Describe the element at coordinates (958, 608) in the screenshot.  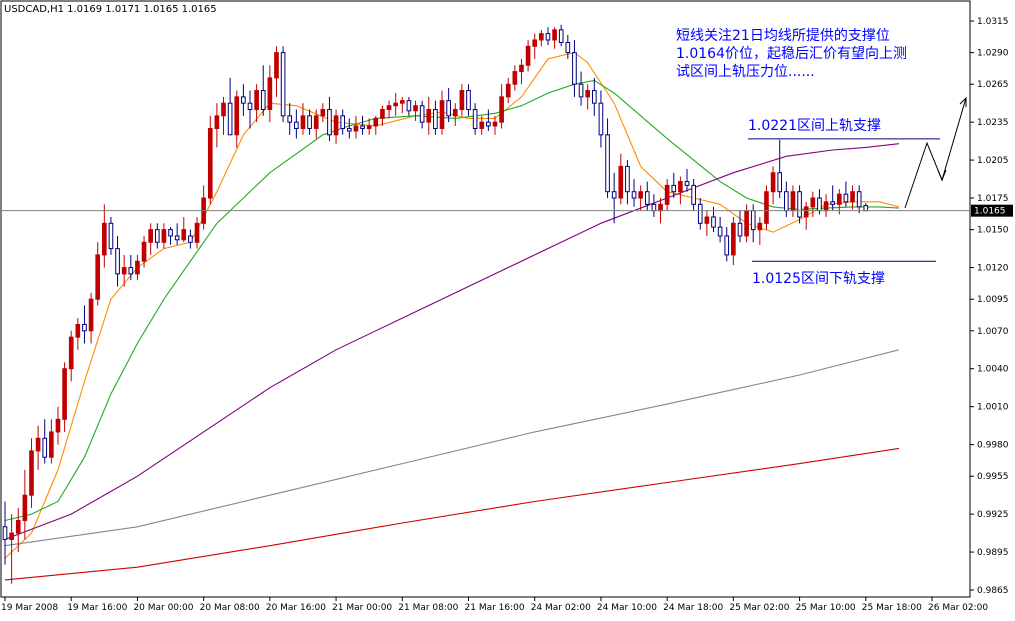
I see `time-tick-label: 26 Mar 02:00` at that location.